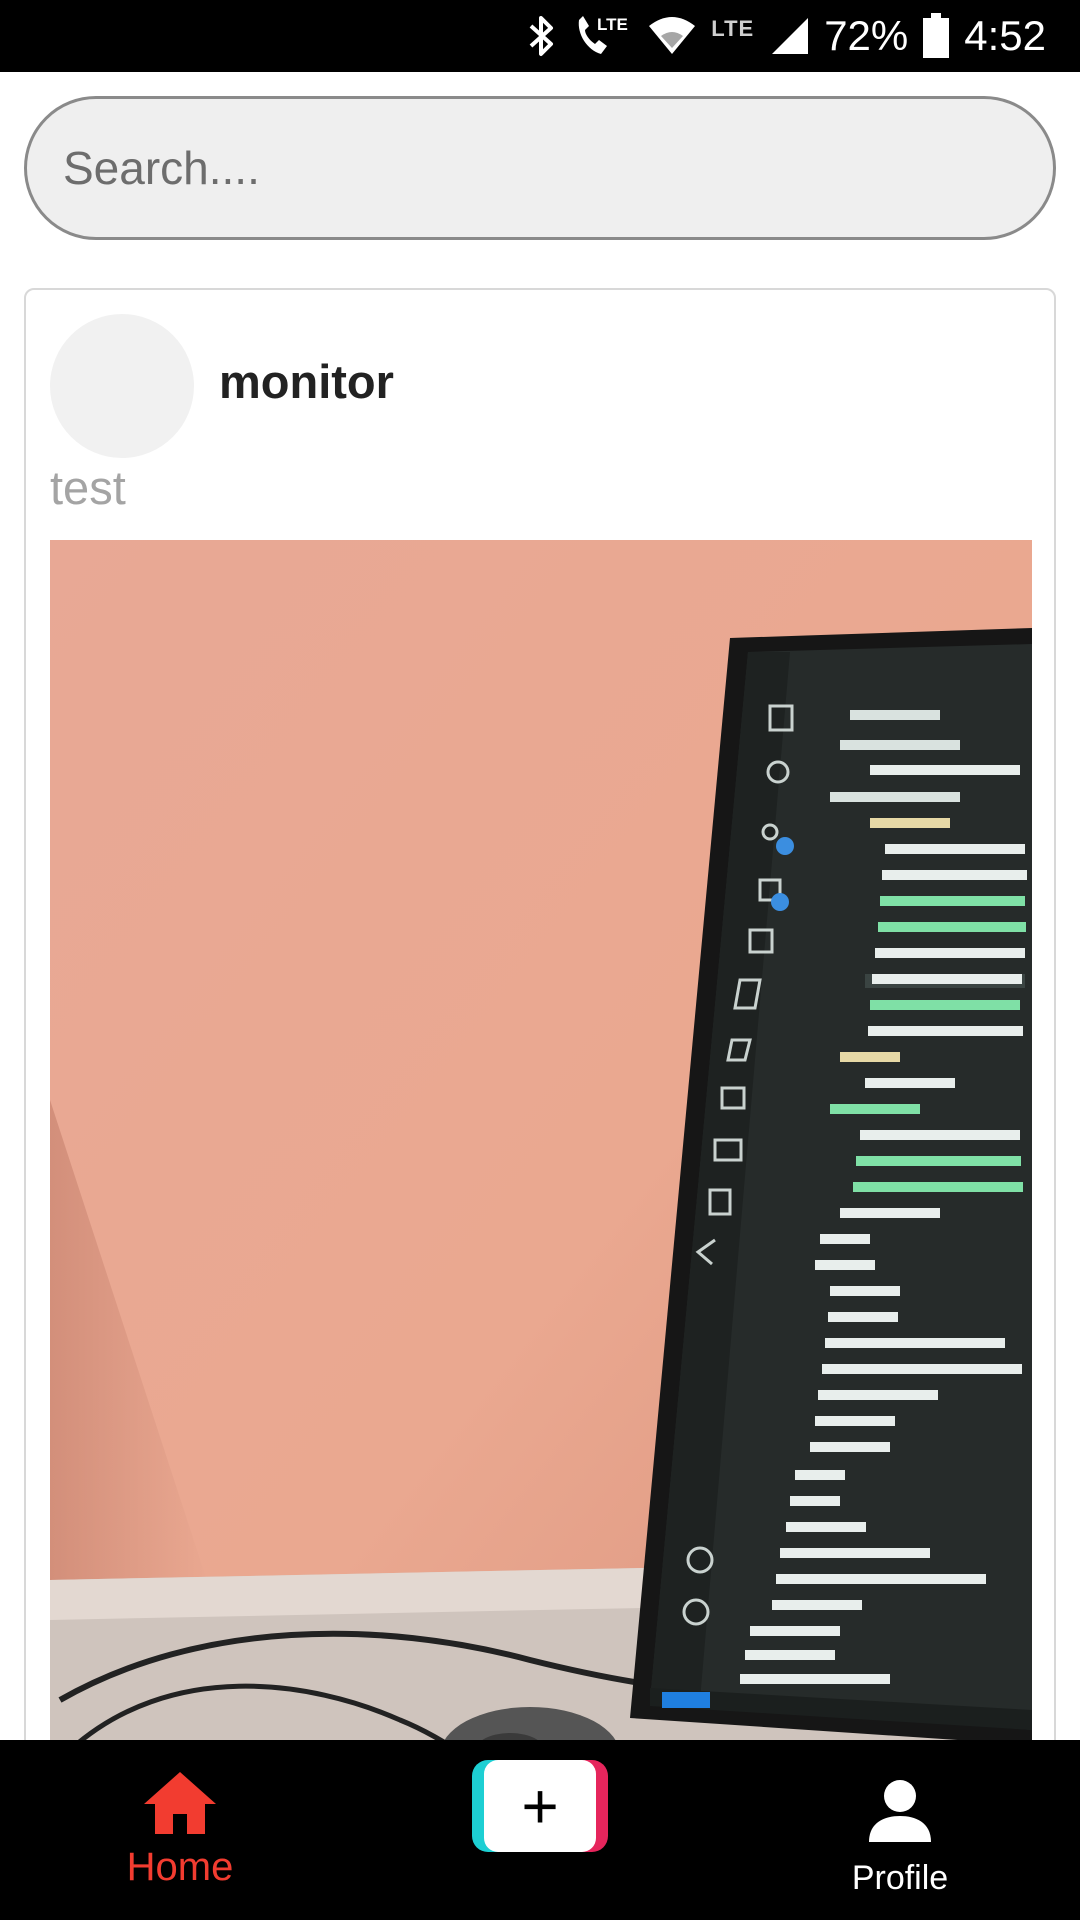 Image resolution: width=1080 pixels, height=1920 pixels. Describe the element at coordinates (672, 36) in the screenshot. I see `wifi-icon` at that location.